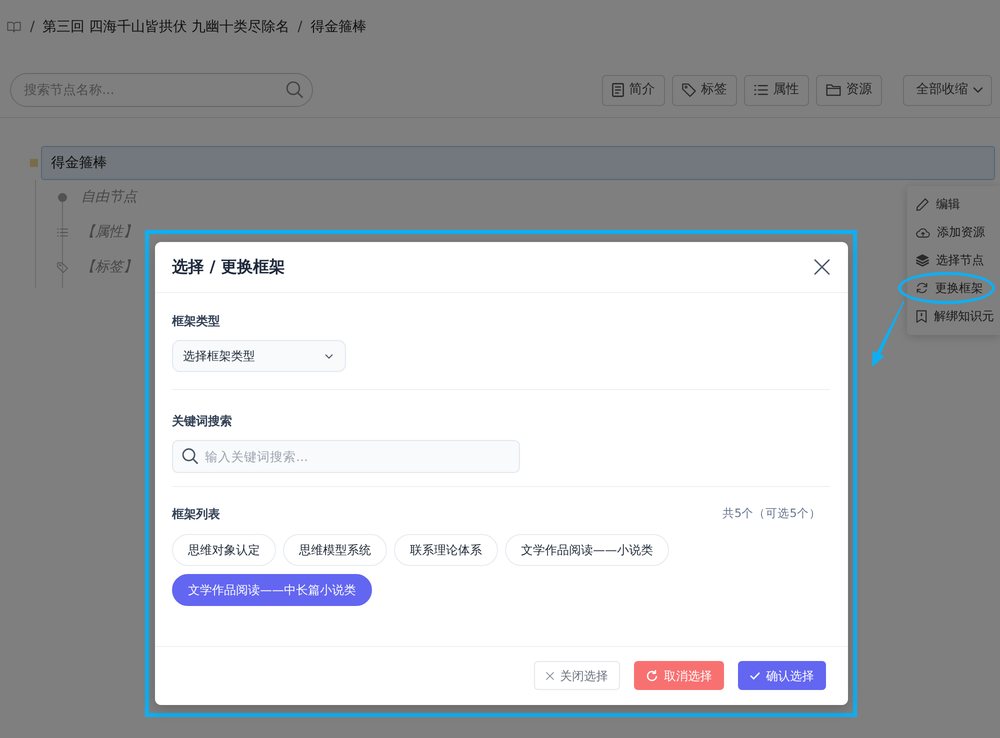 The width and height of the screenshot is (1000, 738). I want to click on cloud-upload-icon, so click(923, 232).